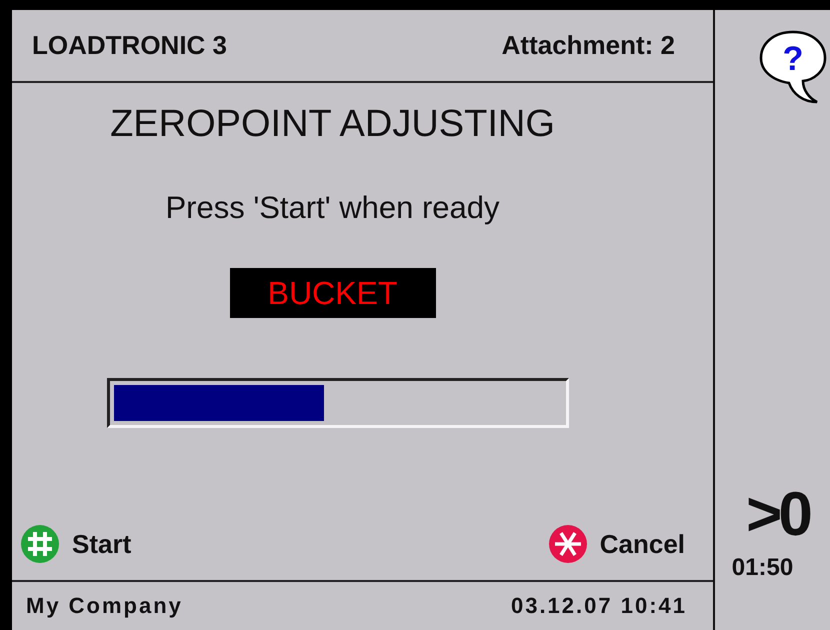 The height and width of the screenshot is (630, 830). I want to click on instruction-text: Press 'Start' when ready, so click(332, 208).